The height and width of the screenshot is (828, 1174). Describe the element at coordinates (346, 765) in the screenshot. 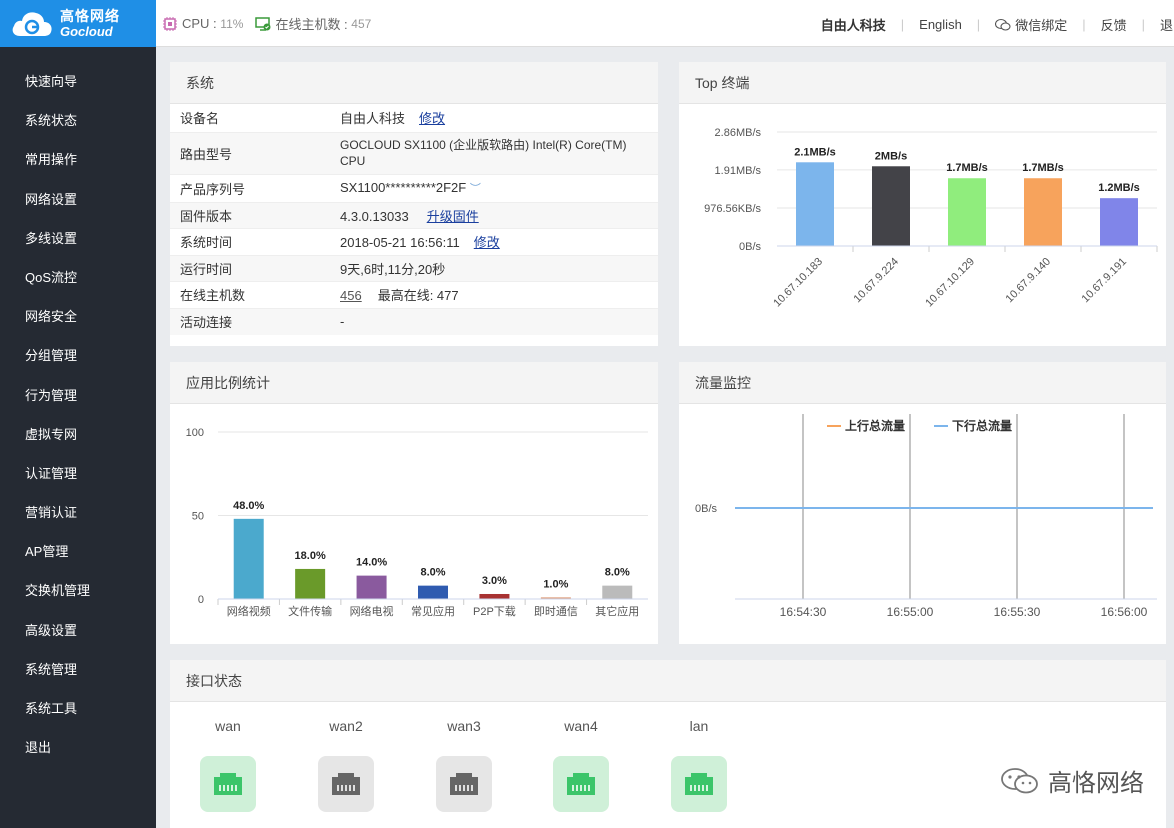

I see `interface-wan2: wan2` at that location.